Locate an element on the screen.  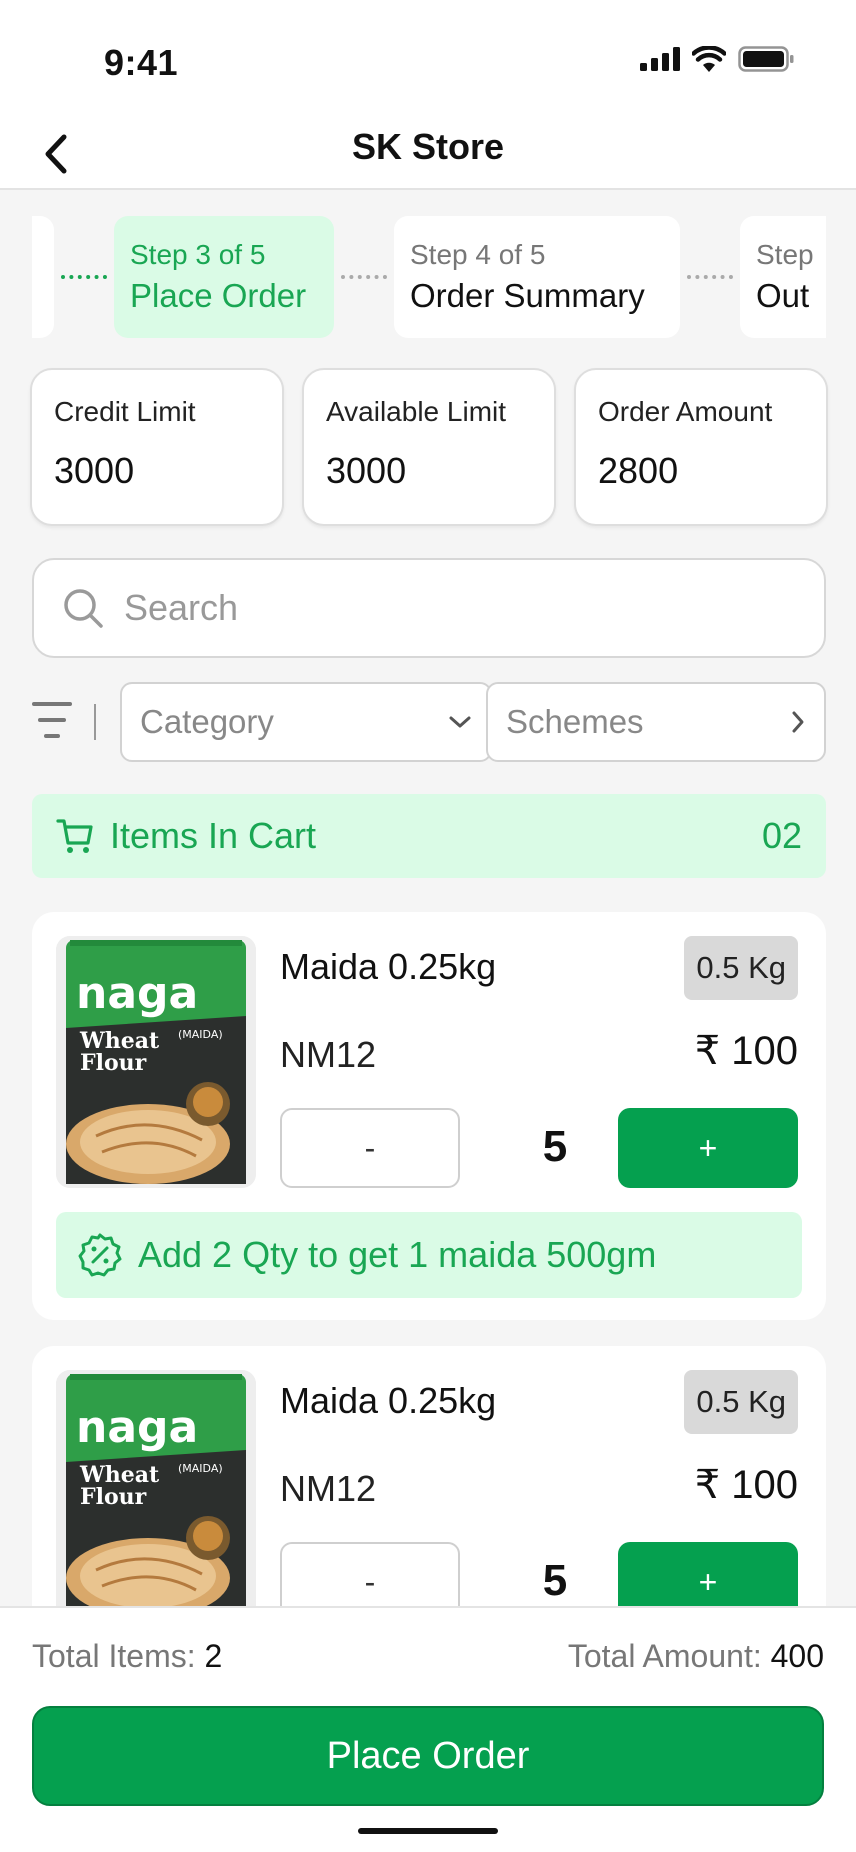
credit-limit-card: Credit Limit 3000 is located at coordinates (157, 447).